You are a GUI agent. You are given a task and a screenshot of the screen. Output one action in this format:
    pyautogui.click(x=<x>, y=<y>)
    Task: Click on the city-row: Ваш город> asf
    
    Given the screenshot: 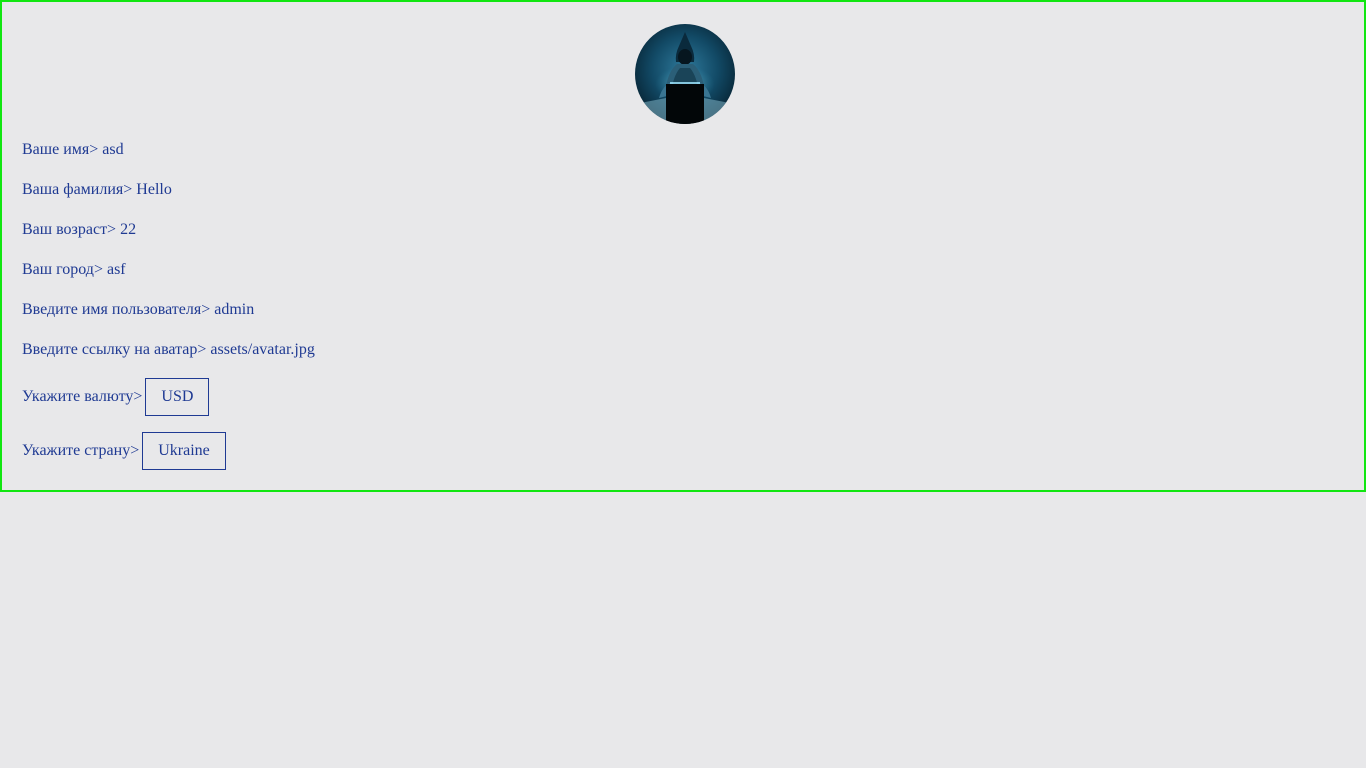 What is the action you would take?
    pyautogui.click(x=74, y=270)
    